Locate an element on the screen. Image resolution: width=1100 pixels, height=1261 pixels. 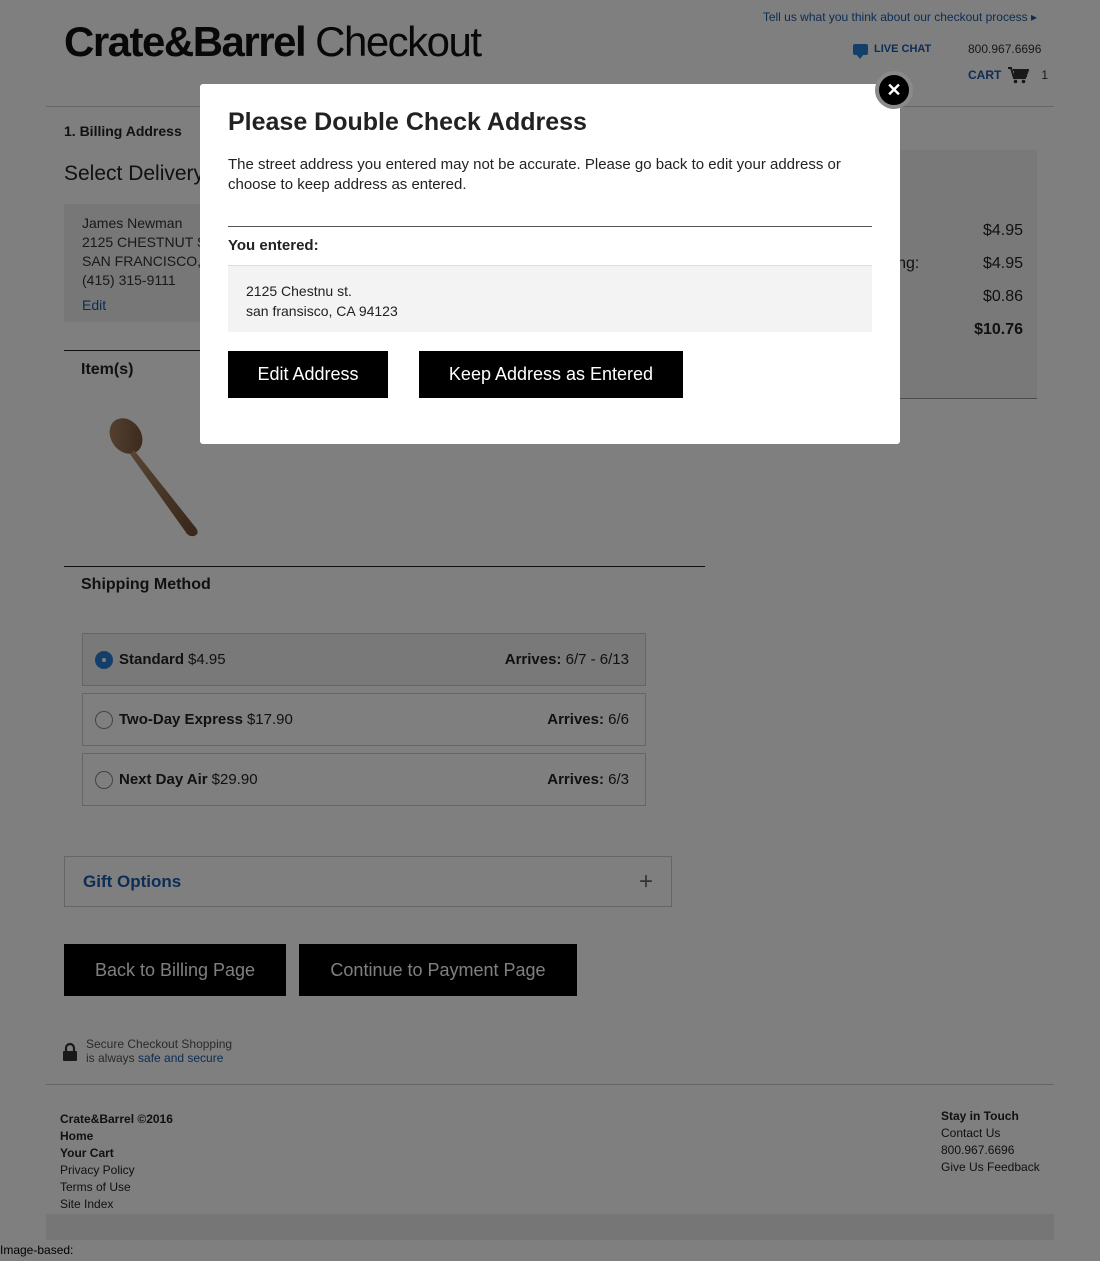
keep-address-button: Keep Address as Entered is located at coordinates (551, 374).